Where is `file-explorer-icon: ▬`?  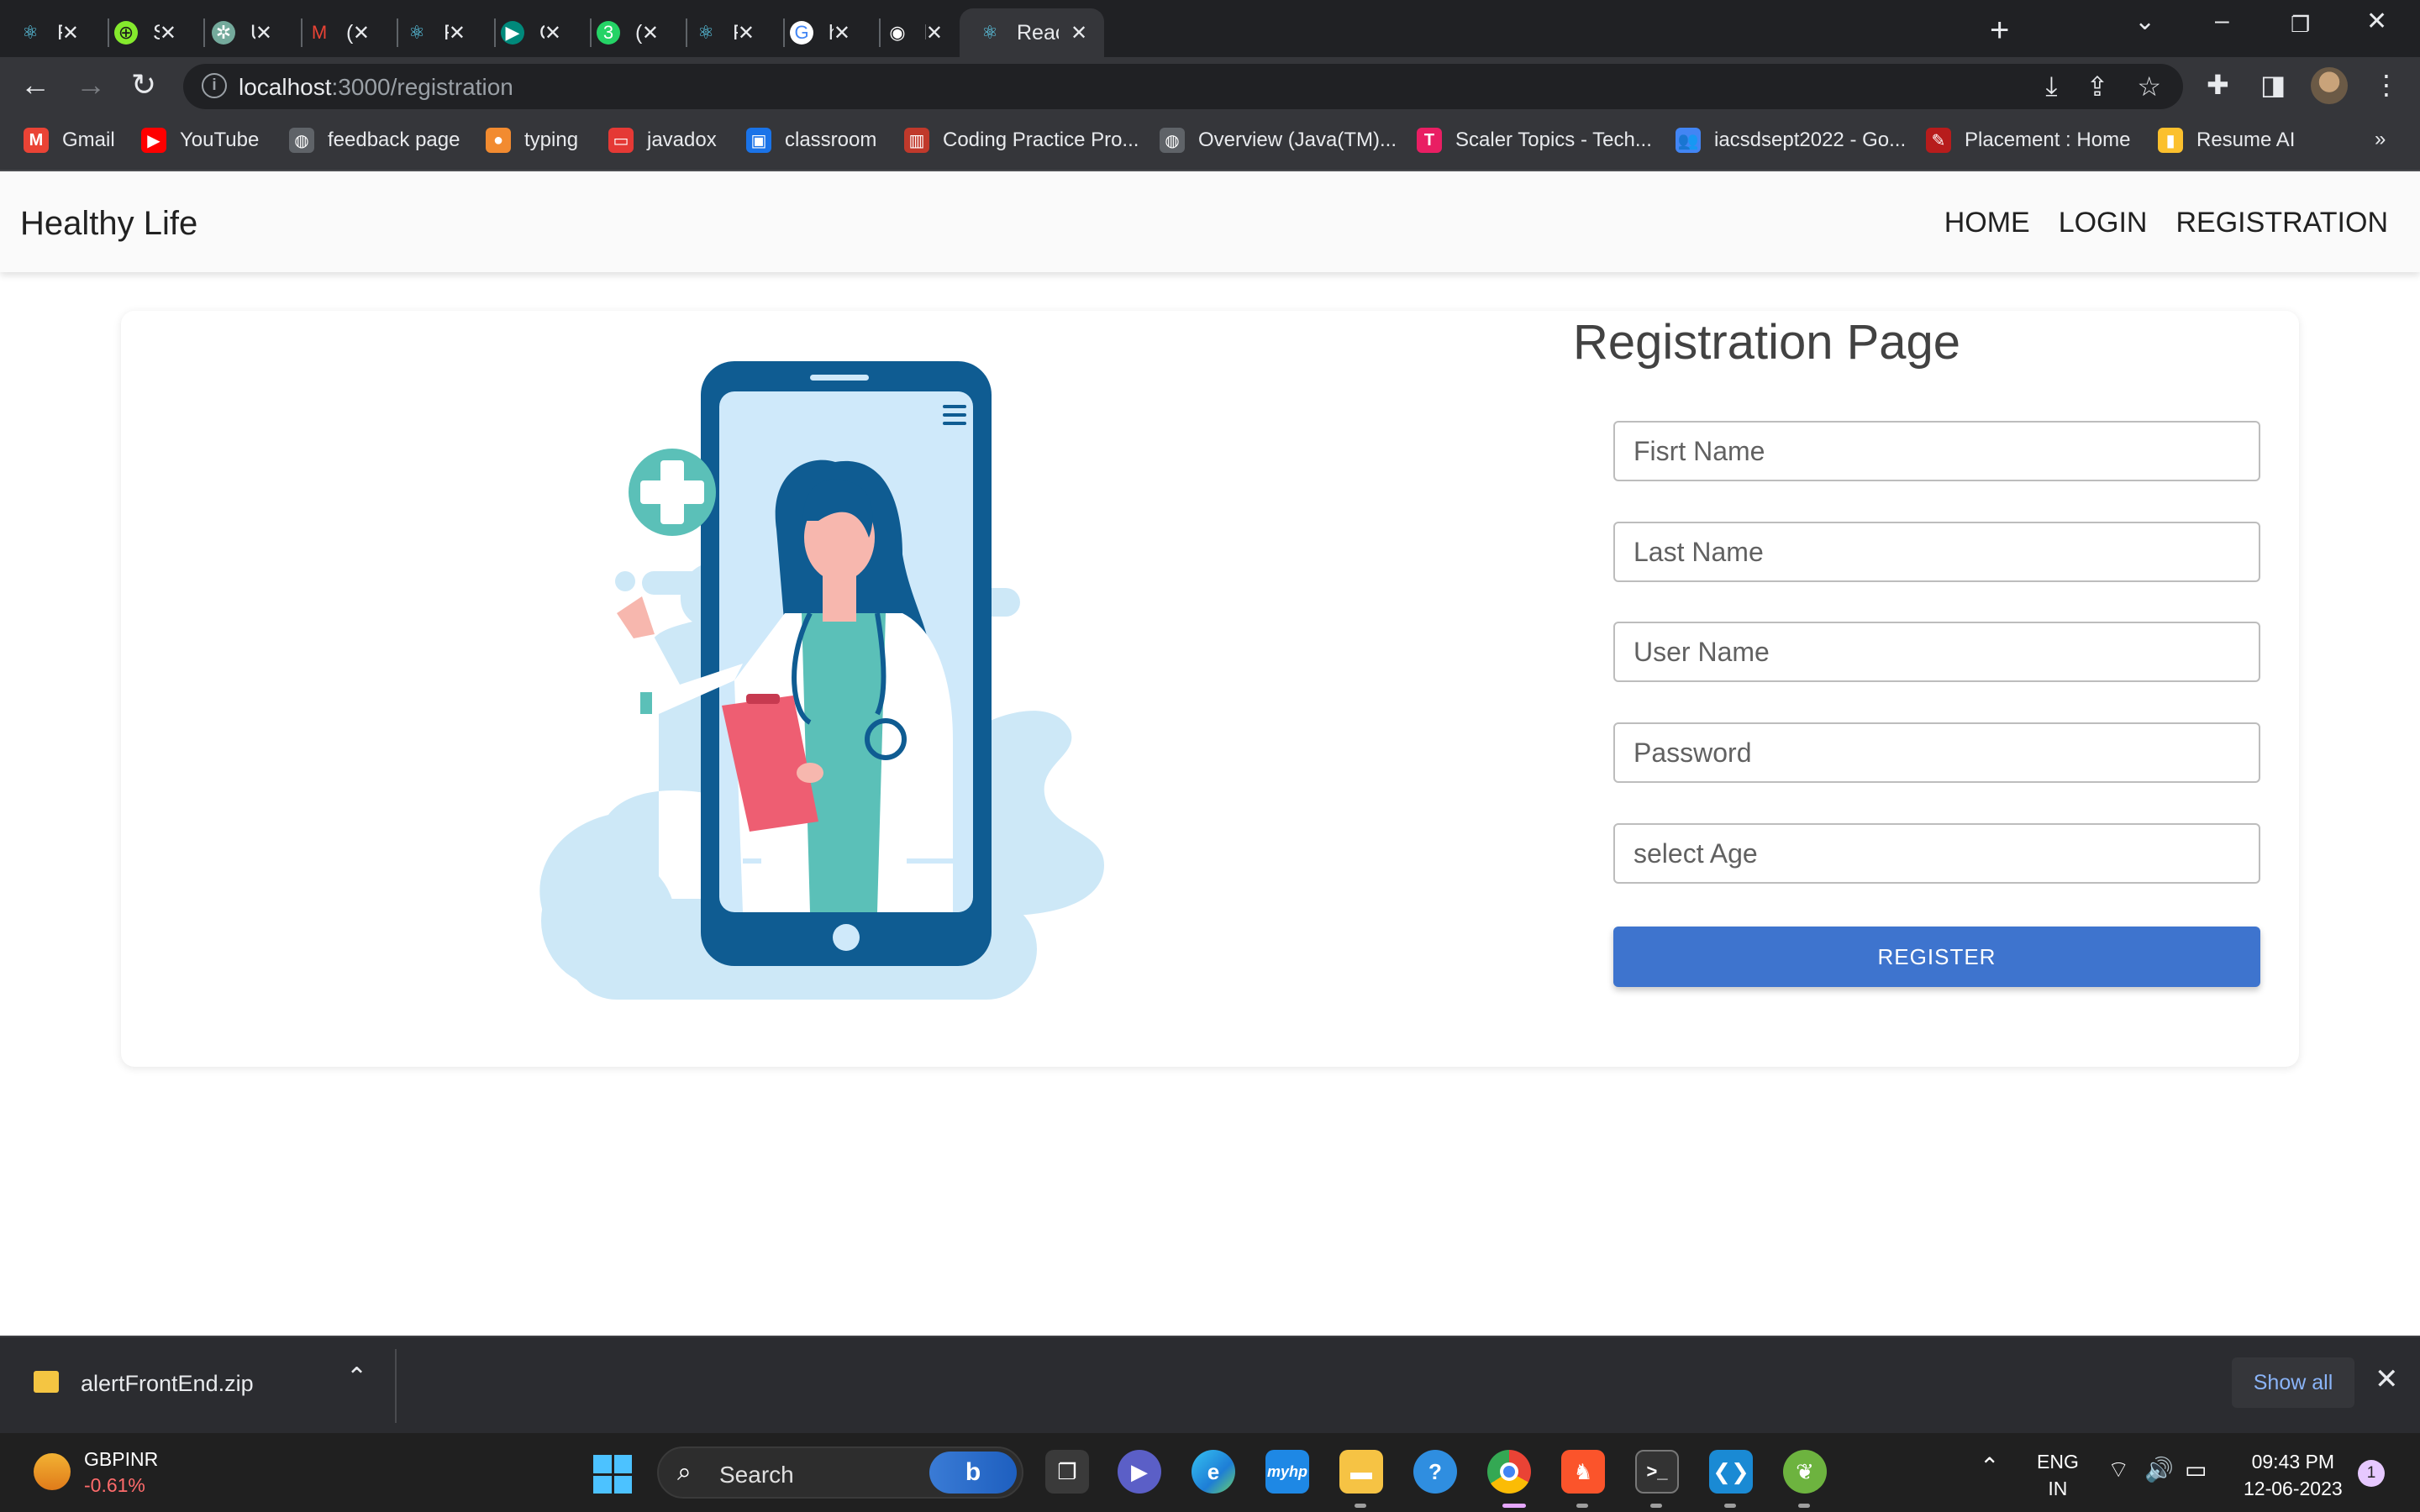
file-explorer-icon: ▬ is located at coordinates (1361, 1472).